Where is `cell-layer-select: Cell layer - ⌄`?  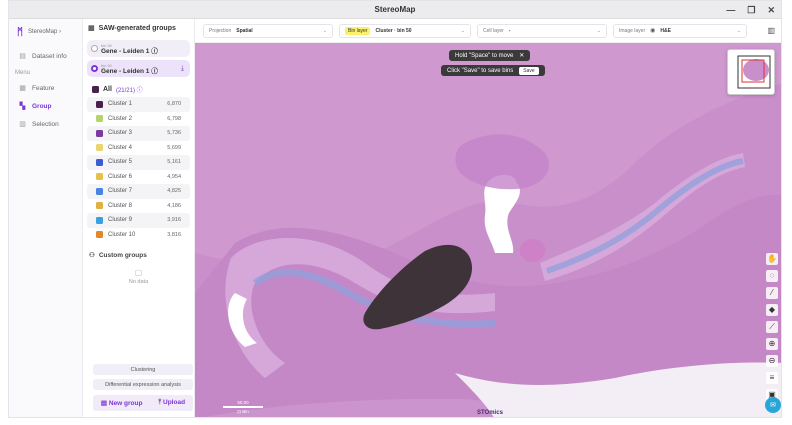 cell-layer-select: Cell layer - ⌄ is located at coordinates (542, 30).